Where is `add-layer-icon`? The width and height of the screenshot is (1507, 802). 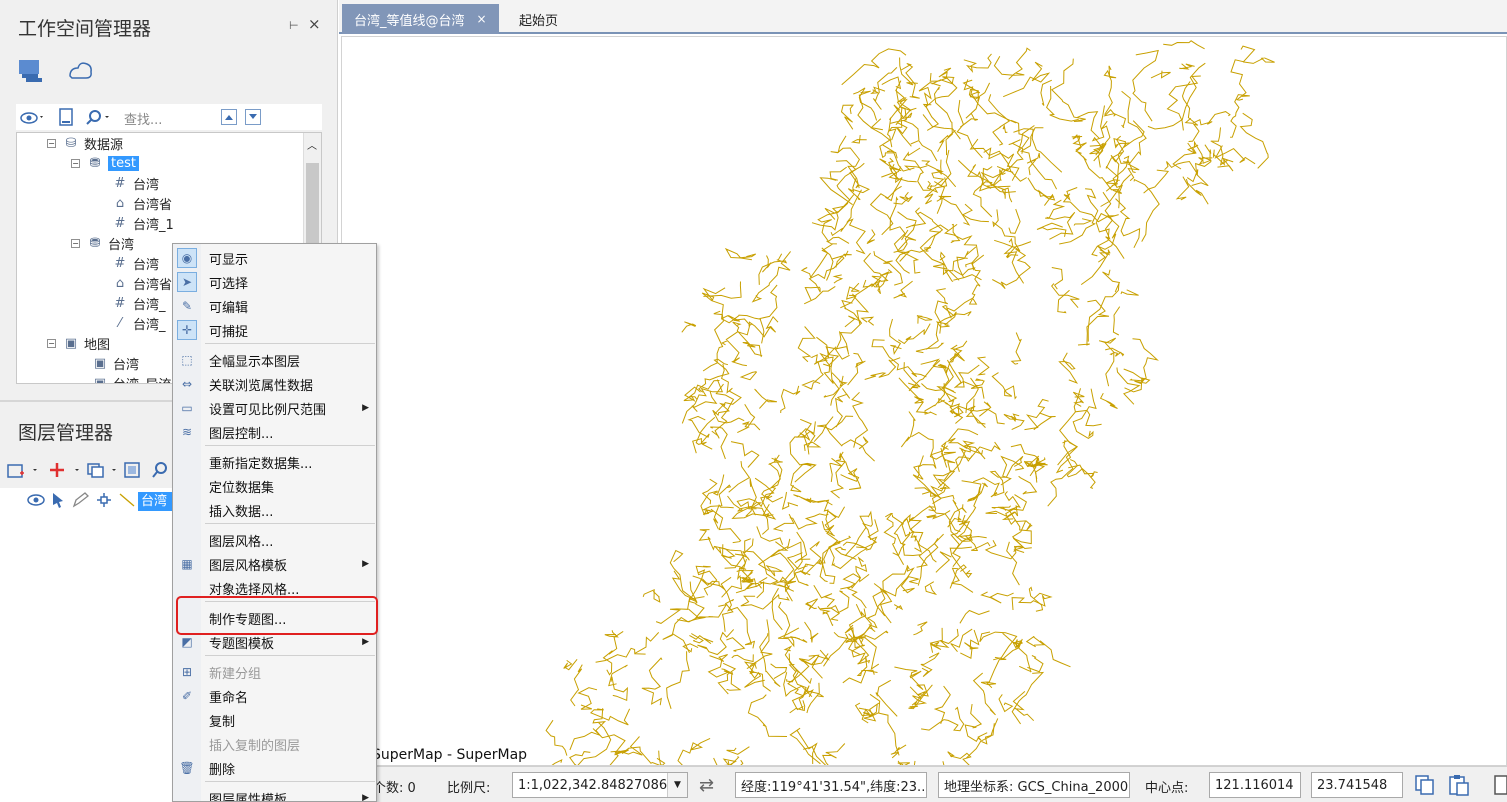
add-layer-icon is located at coordinates (65, 470).